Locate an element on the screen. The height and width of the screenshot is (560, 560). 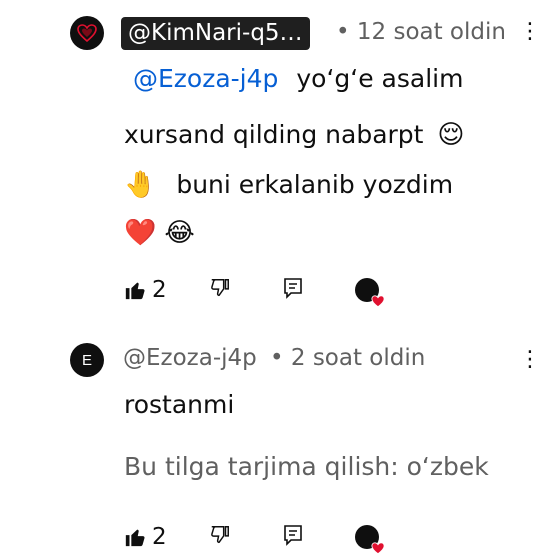
reply-menu-button: ⋮ is located at coordinates (530, 359).